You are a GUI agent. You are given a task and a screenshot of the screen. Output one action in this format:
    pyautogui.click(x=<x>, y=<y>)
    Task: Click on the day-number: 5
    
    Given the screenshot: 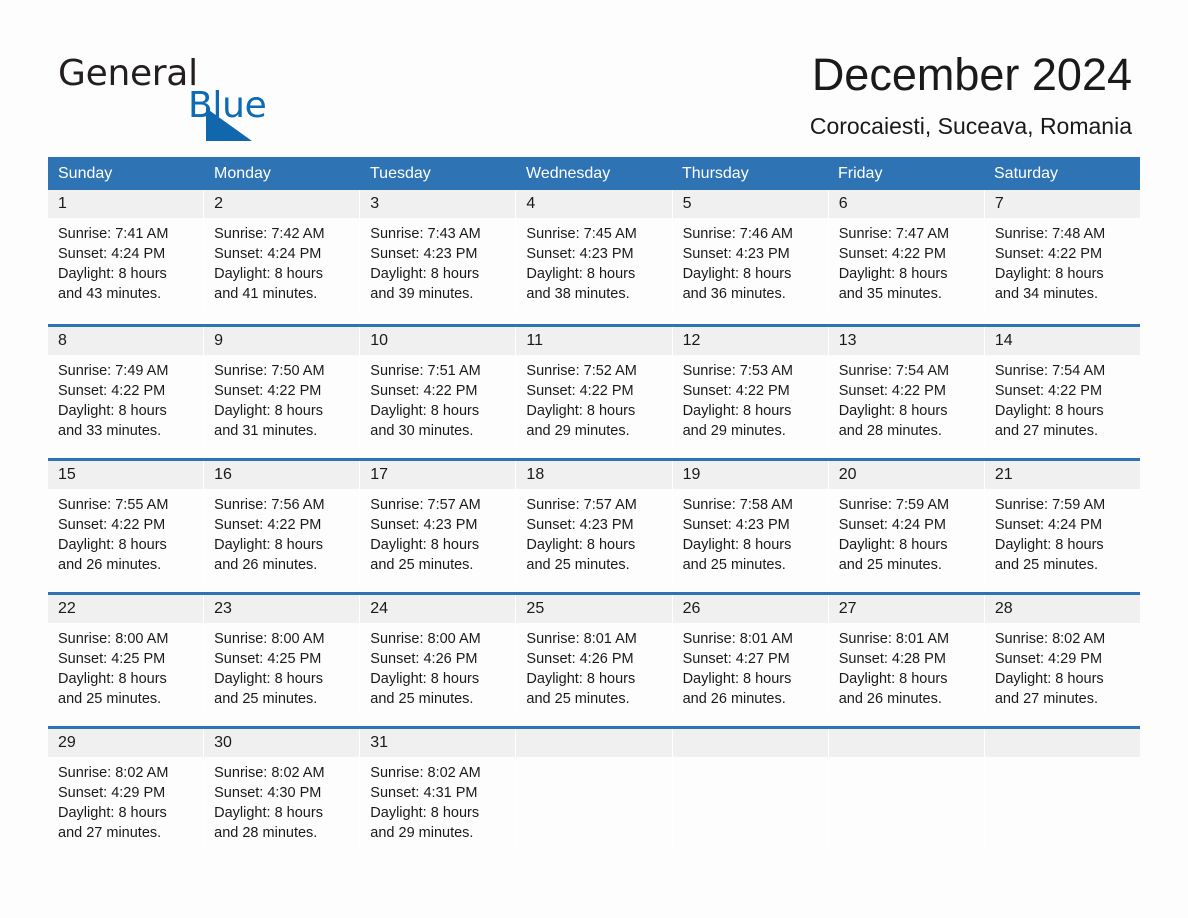 What is the action you would take?
    pyautogui.click(x=750, y=204)
    